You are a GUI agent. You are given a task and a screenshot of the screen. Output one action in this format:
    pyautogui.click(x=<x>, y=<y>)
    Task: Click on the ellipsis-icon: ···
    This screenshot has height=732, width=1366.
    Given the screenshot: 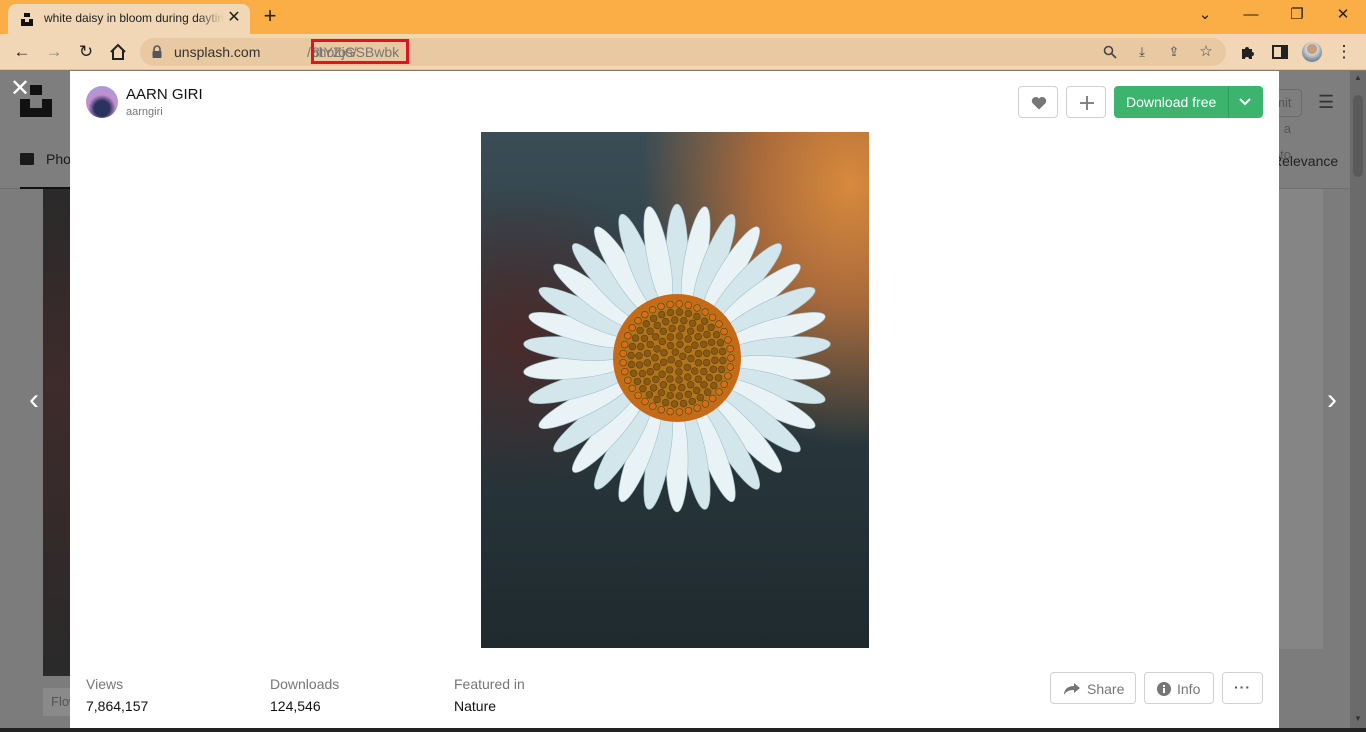 What is the action you would take?
    pyautogui.click(x=1242, y=687)
    